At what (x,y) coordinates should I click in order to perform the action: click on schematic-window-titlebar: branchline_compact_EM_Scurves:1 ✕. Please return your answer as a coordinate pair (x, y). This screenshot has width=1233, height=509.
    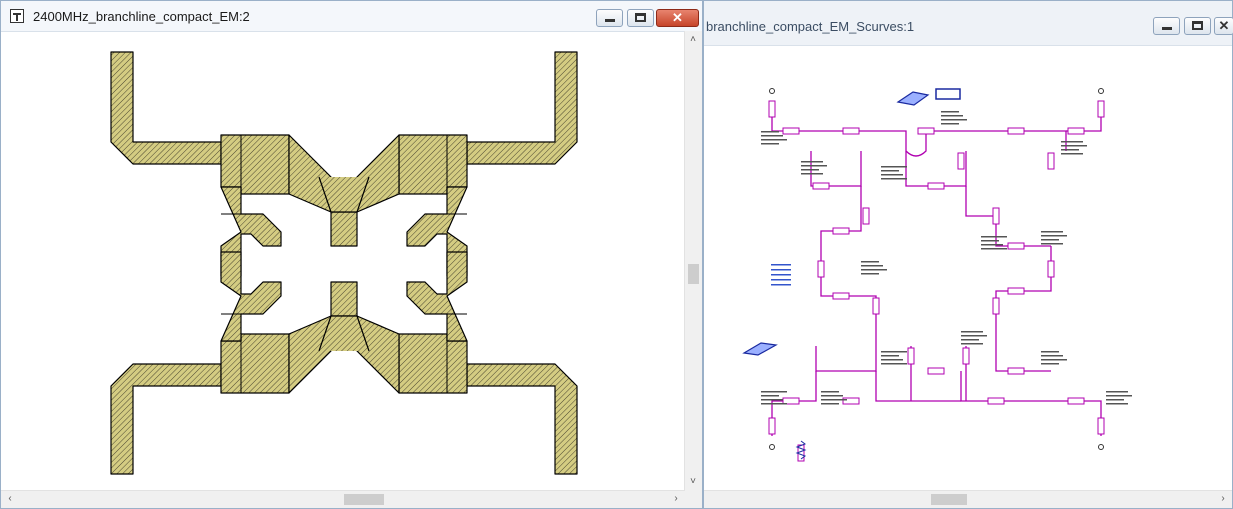
    Looking at the image, I should click on (968, 23).